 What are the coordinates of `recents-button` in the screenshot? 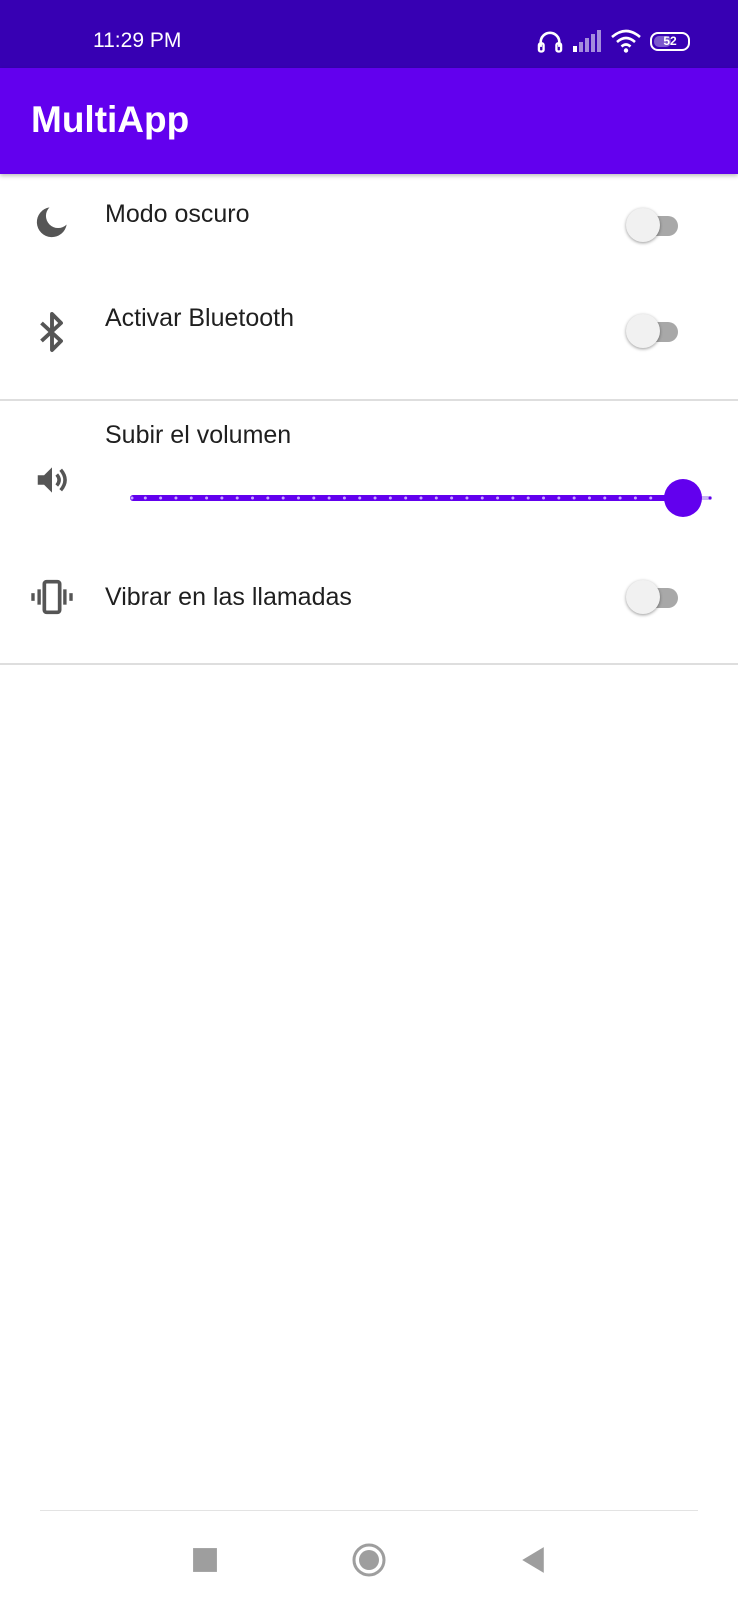 It's located at (205, 1560).